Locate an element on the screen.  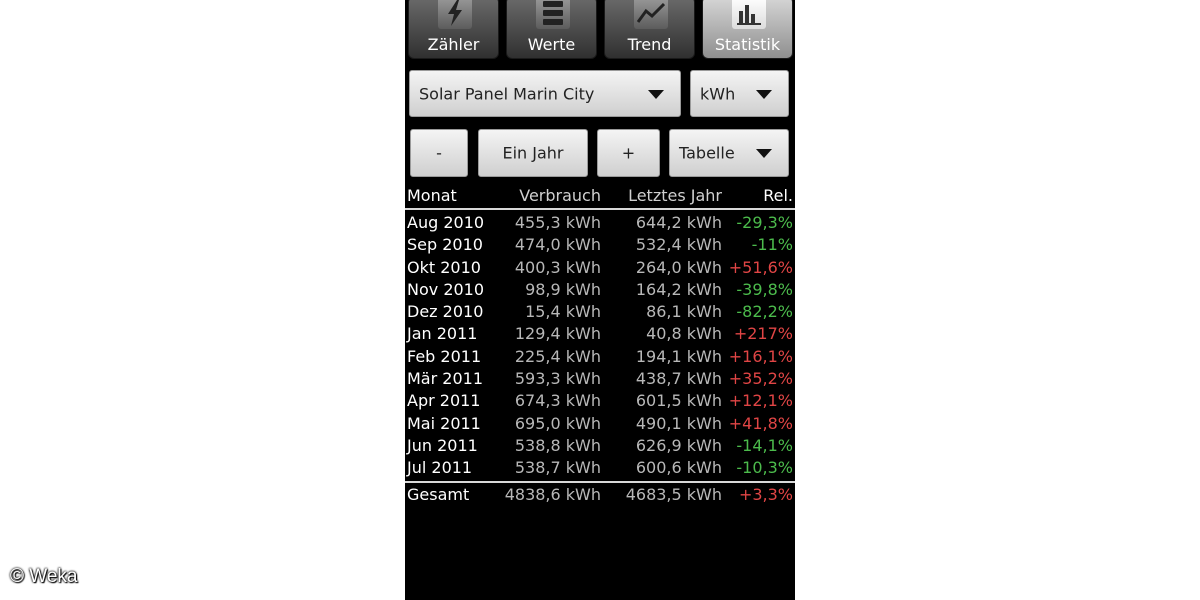
total-last-year: 4683,5 kWh is located at coordinates (673, 494).